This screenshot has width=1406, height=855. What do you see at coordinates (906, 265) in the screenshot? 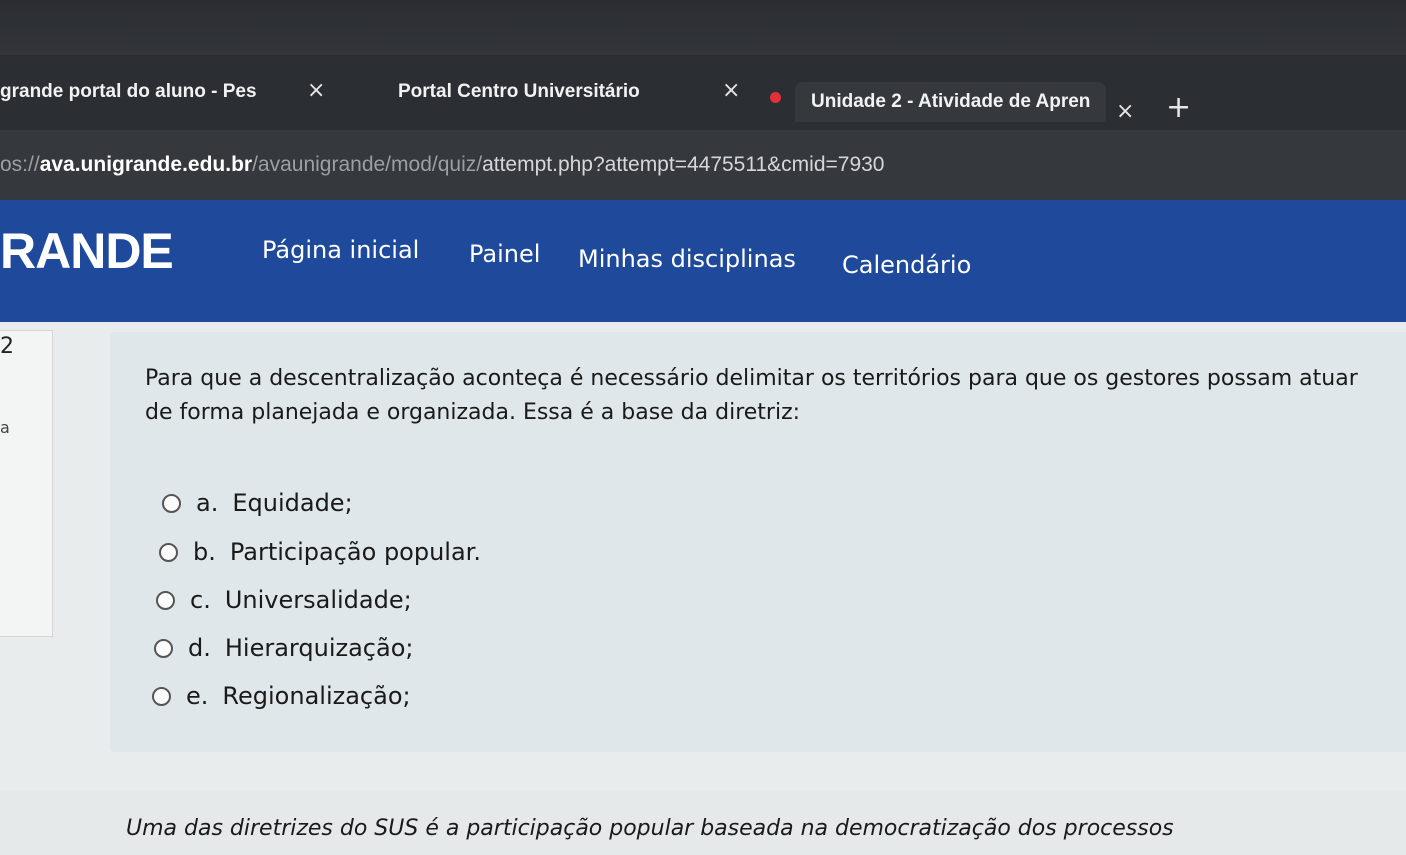
I see `nav-calendario: Calendário` at bounding box center [906, 265].